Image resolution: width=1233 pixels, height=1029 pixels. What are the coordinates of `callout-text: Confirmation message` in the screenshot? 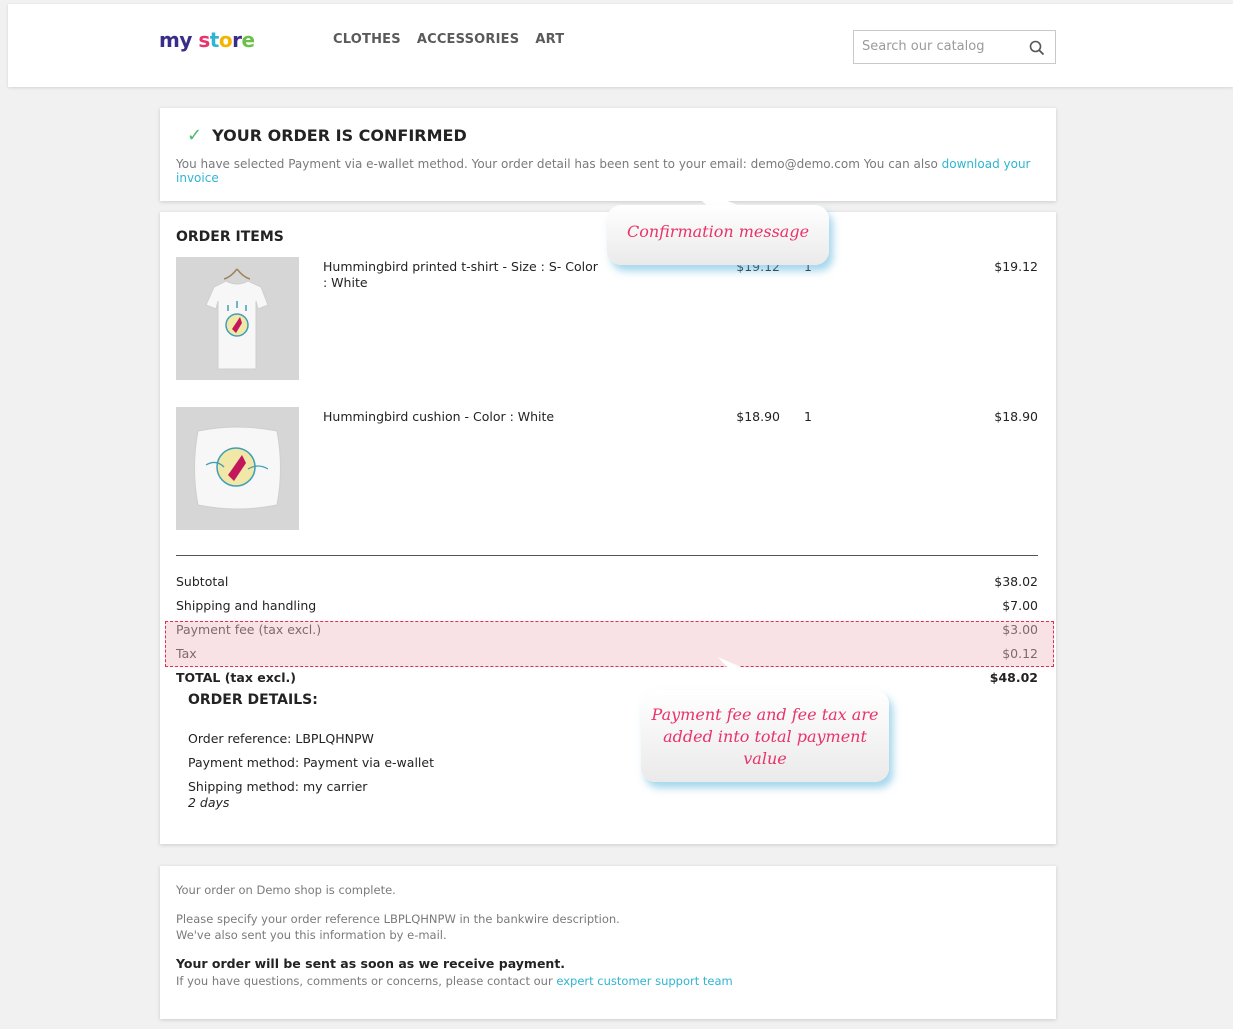 It's located at (718, 231).